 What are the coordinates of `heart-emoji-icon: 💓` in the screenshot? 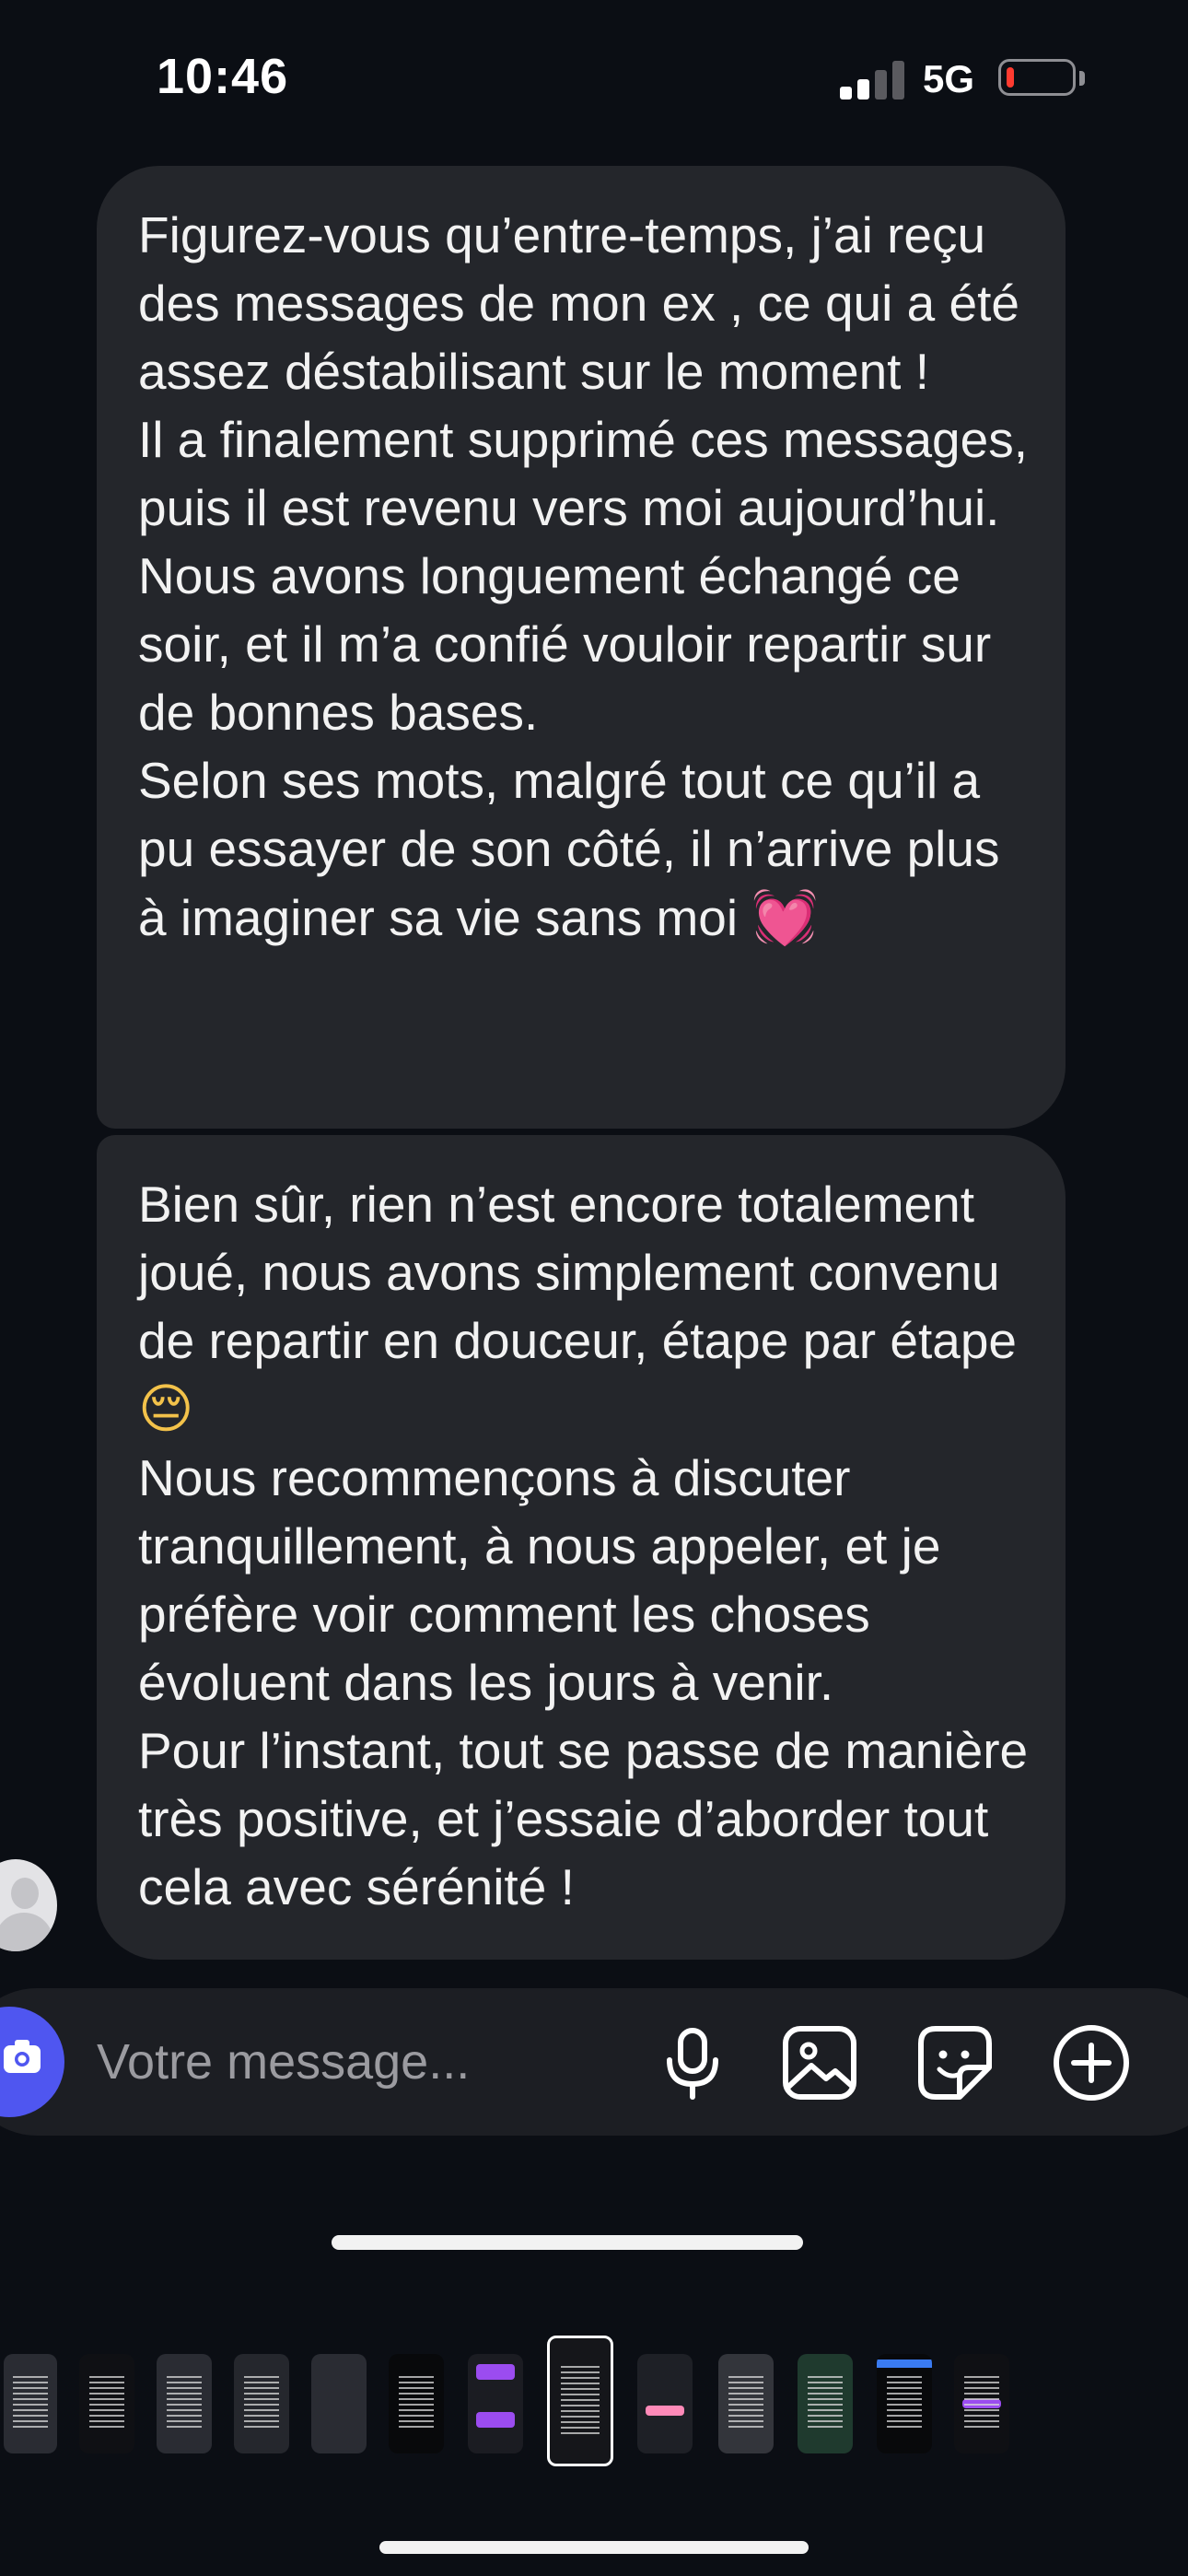 It's located at (785, 916).